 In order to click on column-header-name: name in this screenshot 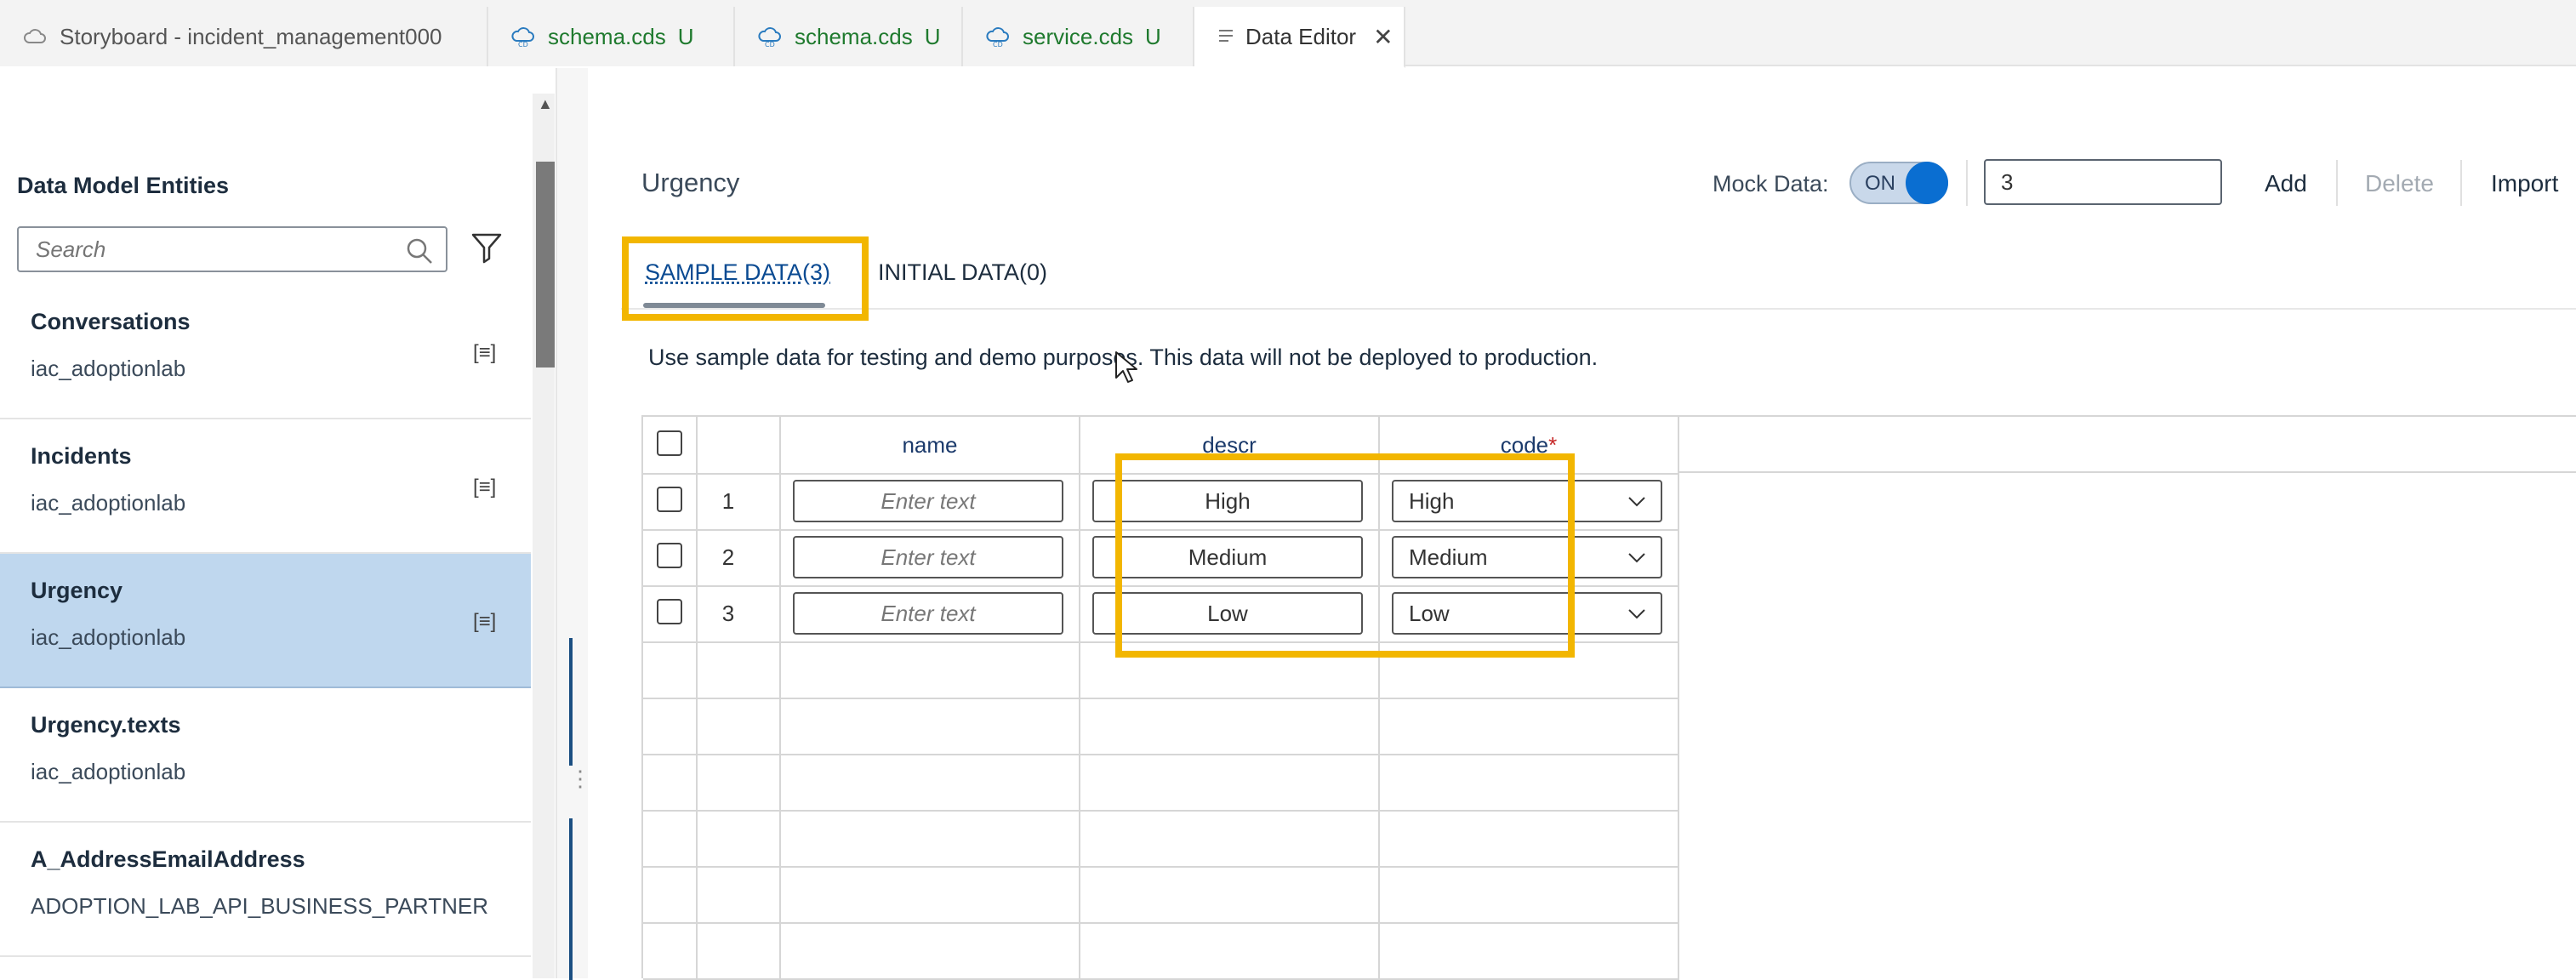, I will do `click(930, 445)`.